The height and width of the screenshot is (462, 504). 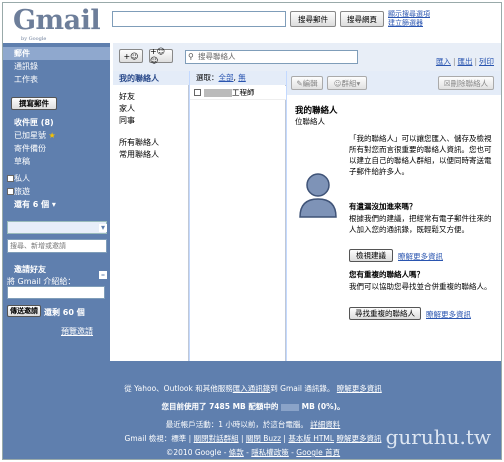 I want to click on delete-icon: ☒, so click(x=447, y=83).